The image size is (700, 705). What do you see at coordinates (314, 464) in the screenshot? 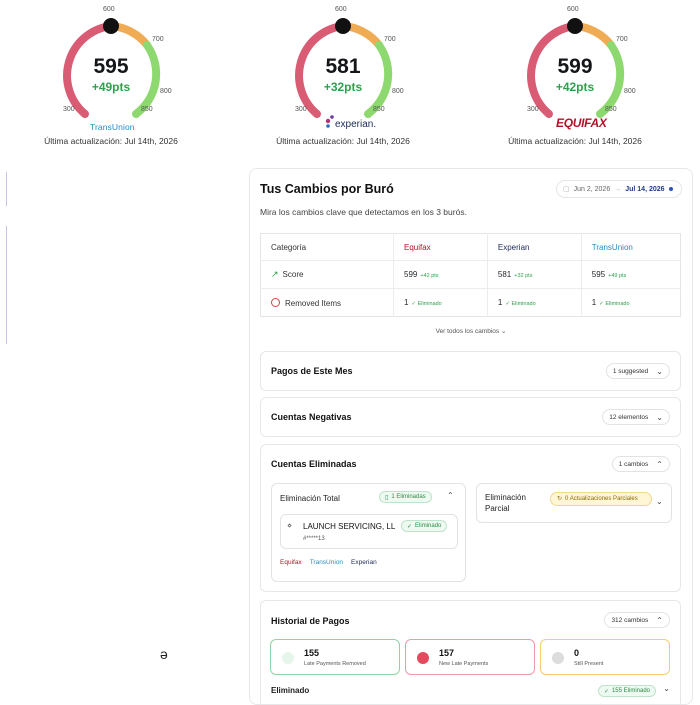
I see `section-title: Cuentas Eliminadas` at bounding box center [314, 464].